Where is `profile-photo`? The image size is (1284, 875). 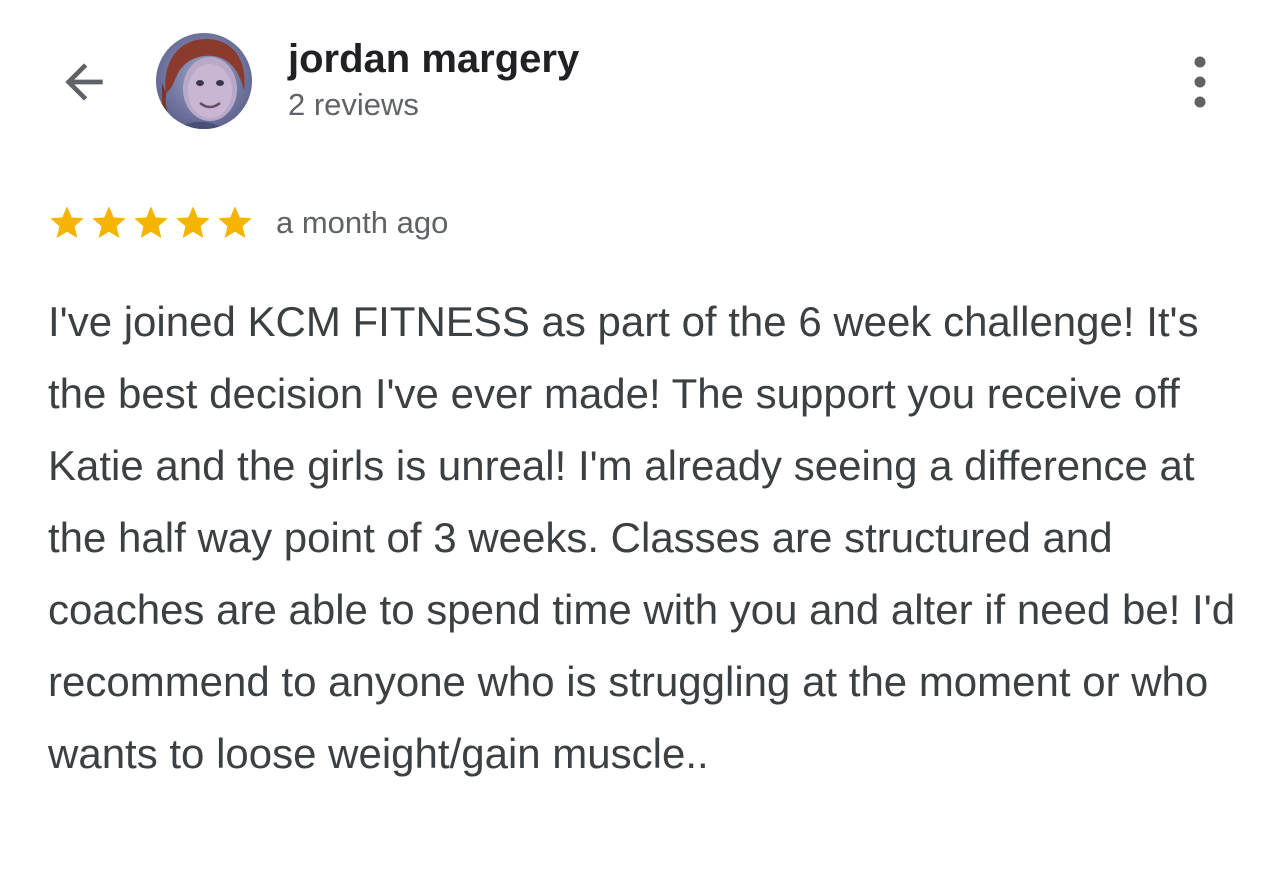
profile-photo is located at coordinates (204, 81).